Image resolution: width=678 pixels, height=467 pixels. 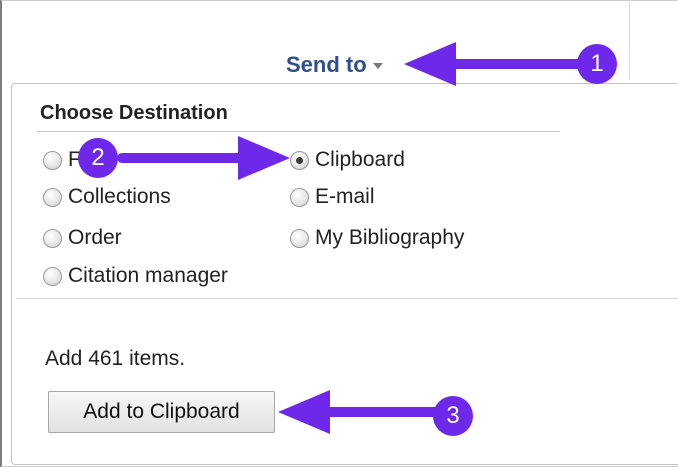 I want to click on step-1-badge: 1, so click(x=597, y=64).